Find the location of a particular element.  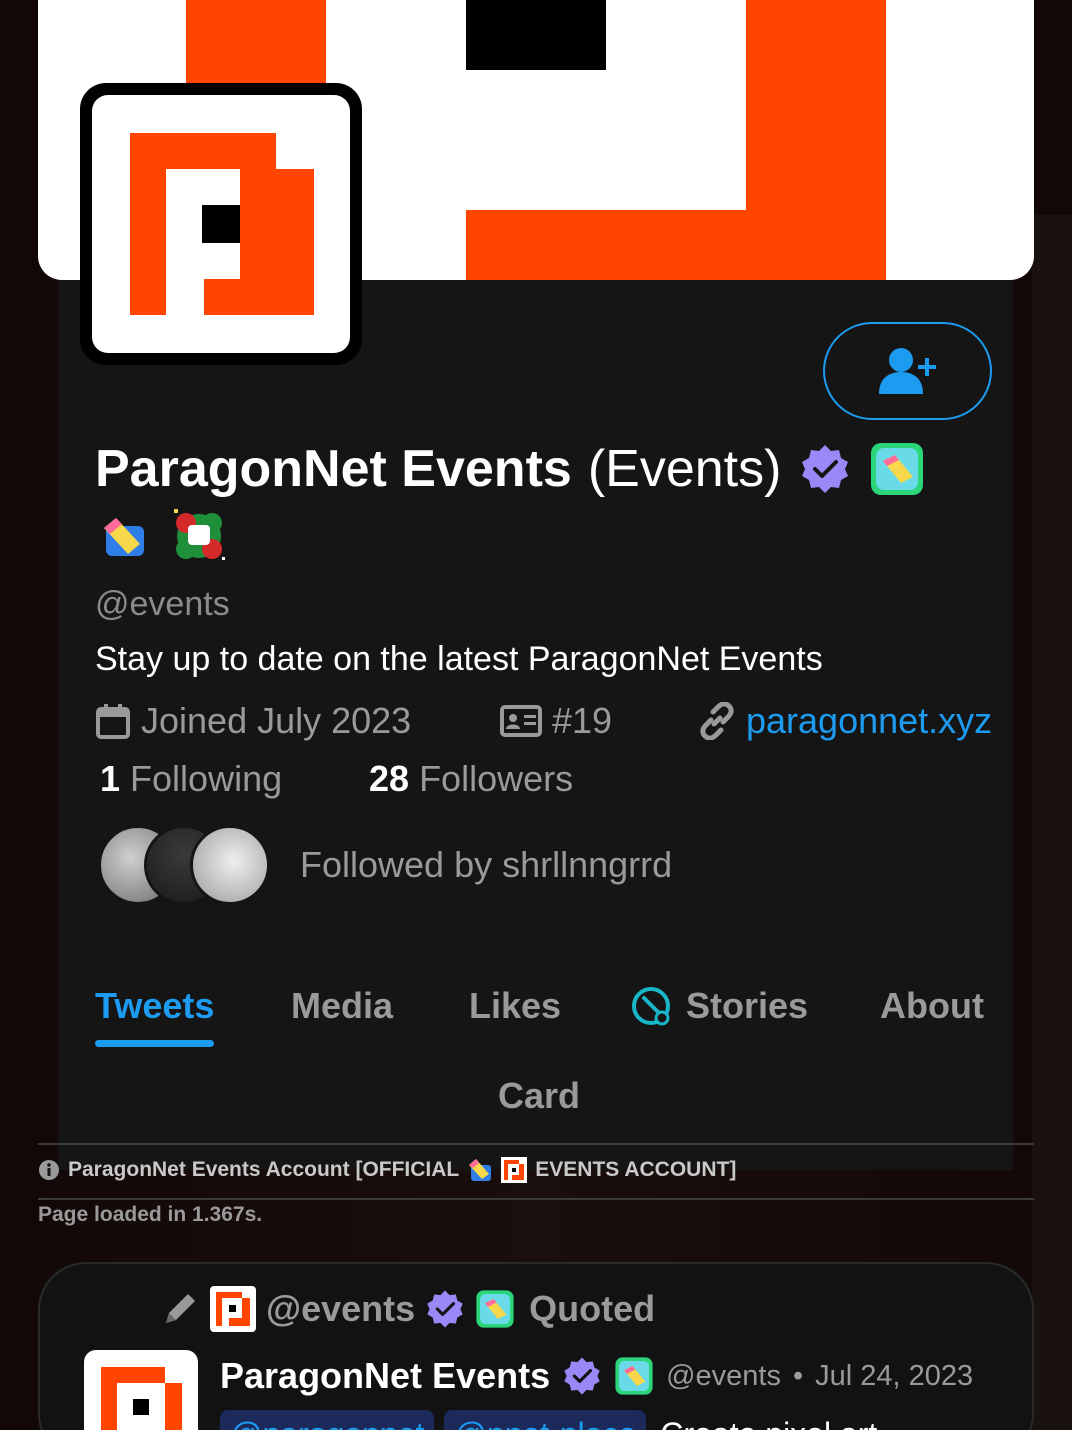

profile-name-suffix: (Events) is located at coordinates (684, 469).